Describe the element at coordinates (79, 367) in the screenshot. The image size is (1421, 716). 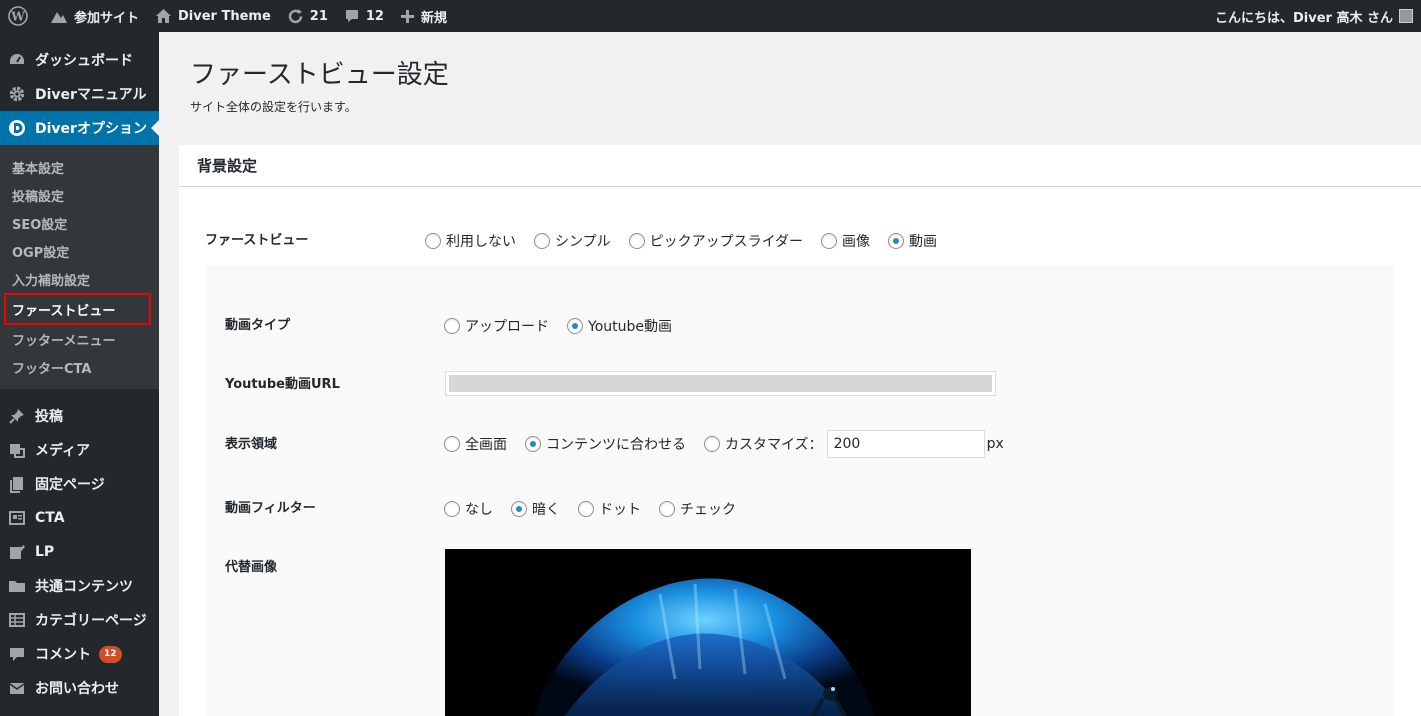
I see `submenu-footer-cta: フッターCTA` at that location.